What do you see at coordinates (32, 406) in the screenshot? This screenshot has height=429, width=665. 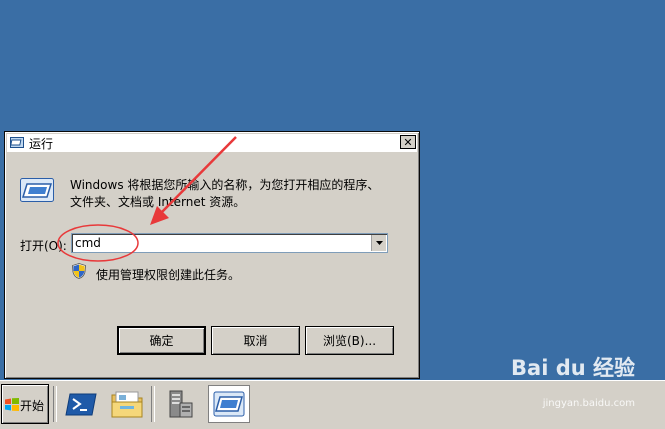 I see `start-label: 开始` at bounding box center [32, 406].